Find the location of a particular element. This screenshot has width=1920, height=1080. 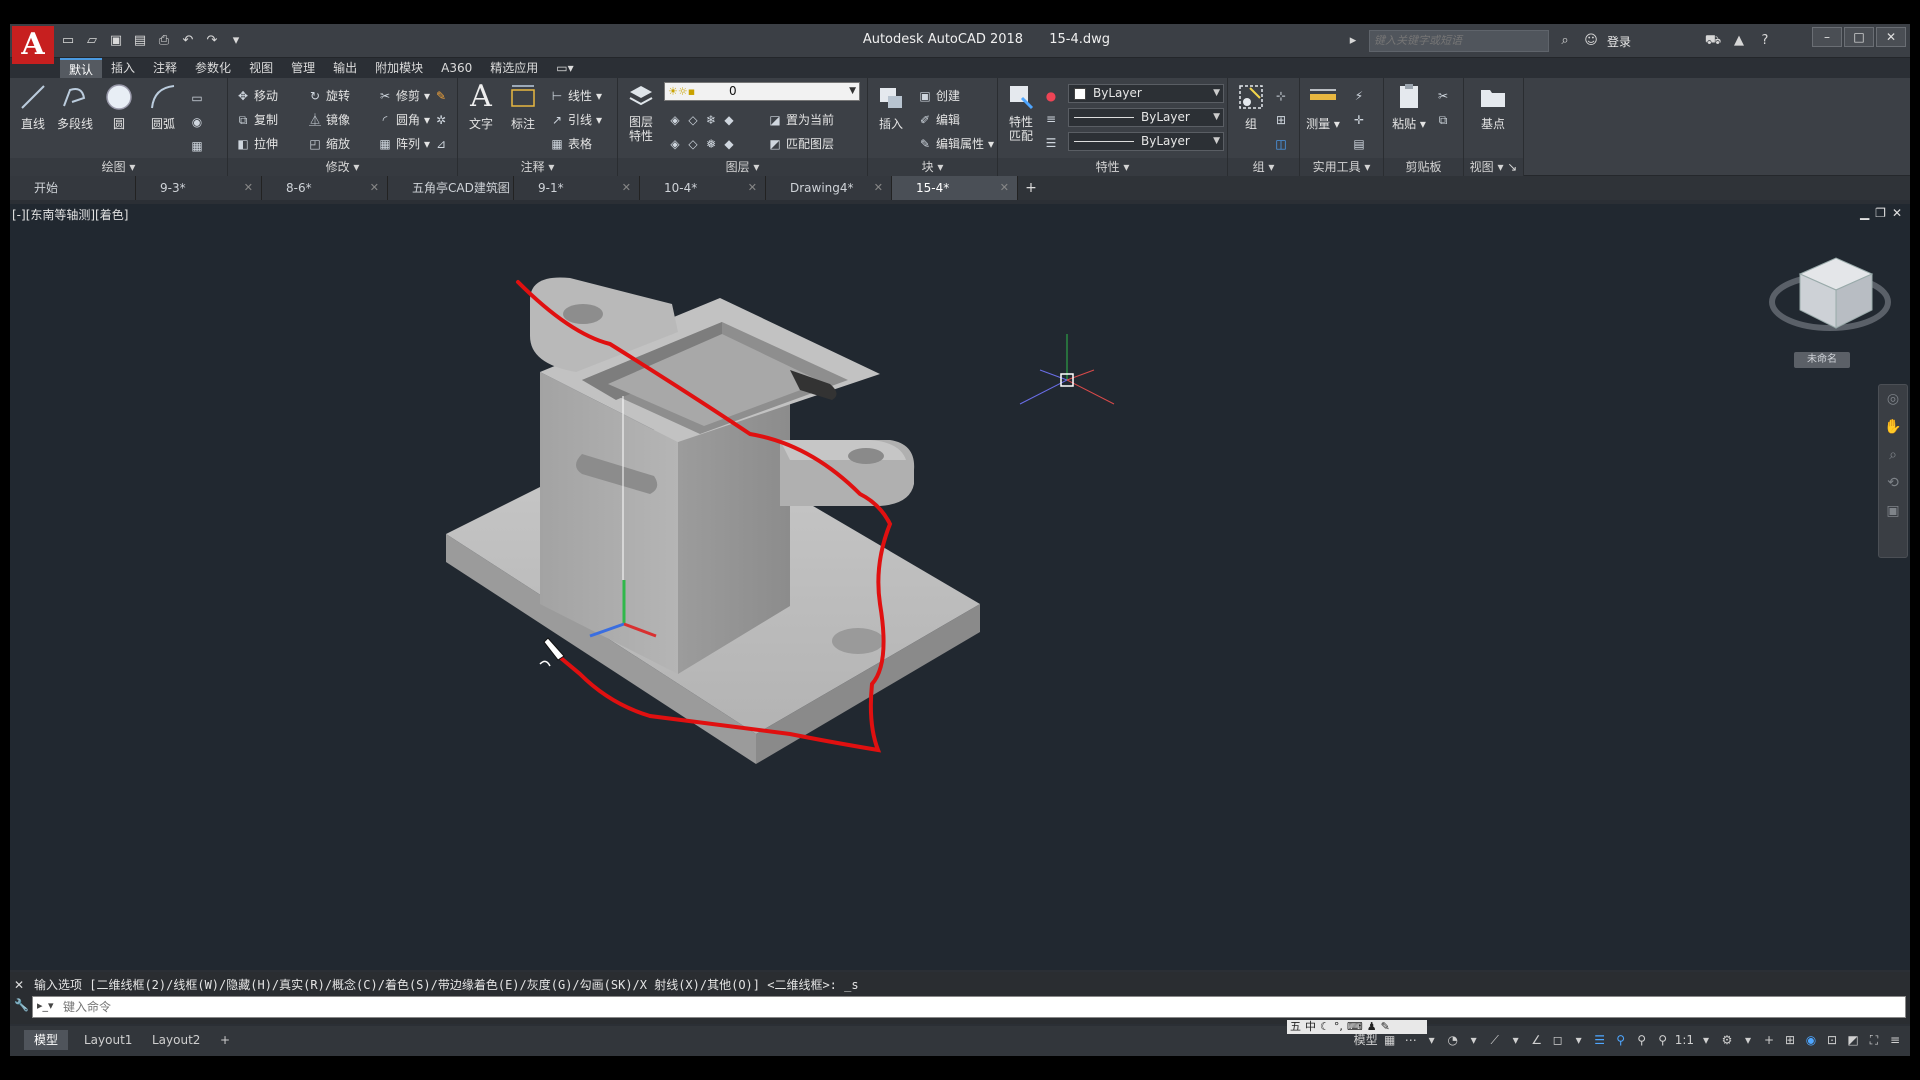

arc-button: 圆弧 is located at coordinates (163, 107).